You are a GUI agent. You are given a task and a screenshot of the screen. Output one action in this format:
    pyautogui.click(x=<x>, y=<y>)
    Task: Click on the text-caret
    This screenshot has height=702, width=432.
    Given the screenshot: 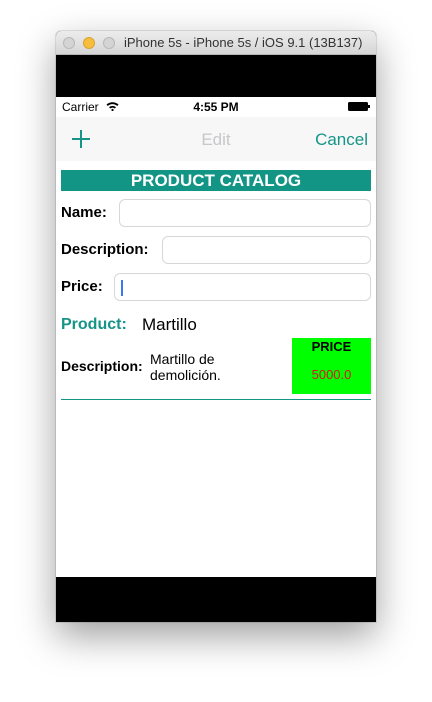 What is the action you would take?
    pyautogui.click(x=122, y=288)
    